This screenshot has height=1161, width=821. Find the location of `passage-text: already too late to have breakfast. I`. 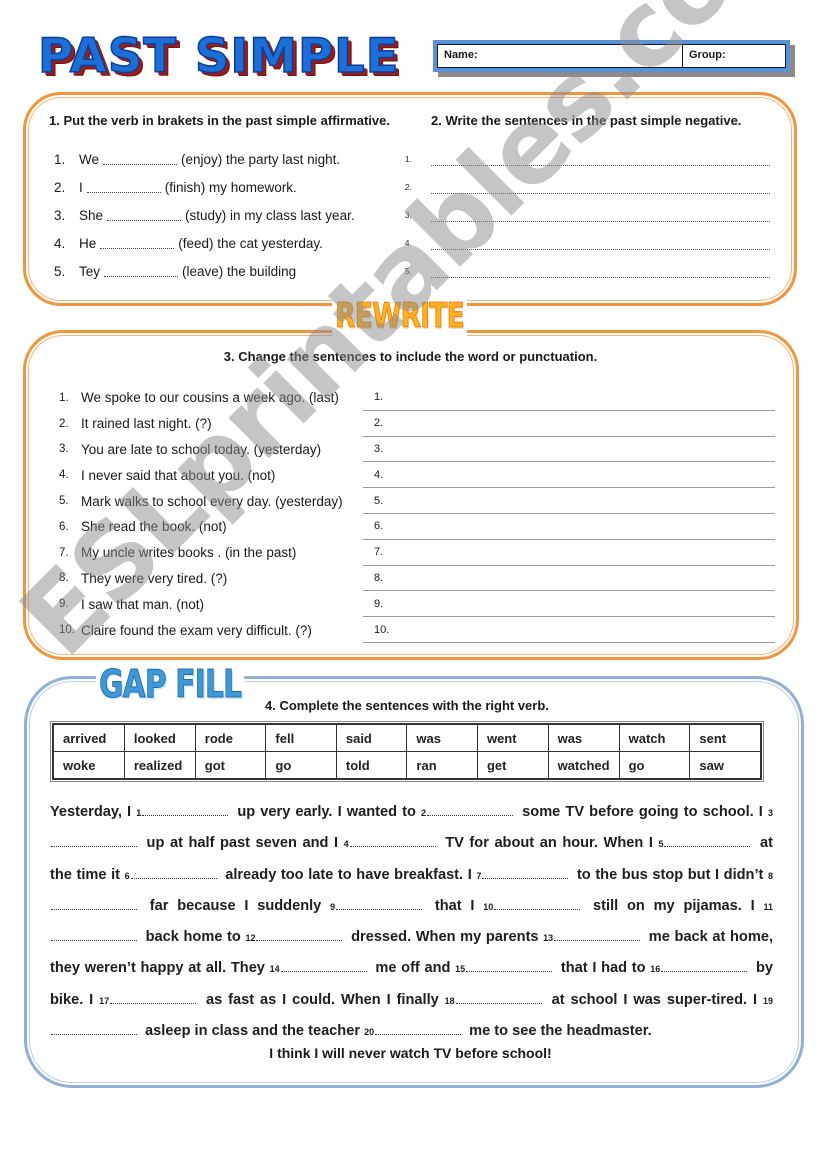

passage-text: already too late to have breakfast. I is located at coordinates (348, 874).